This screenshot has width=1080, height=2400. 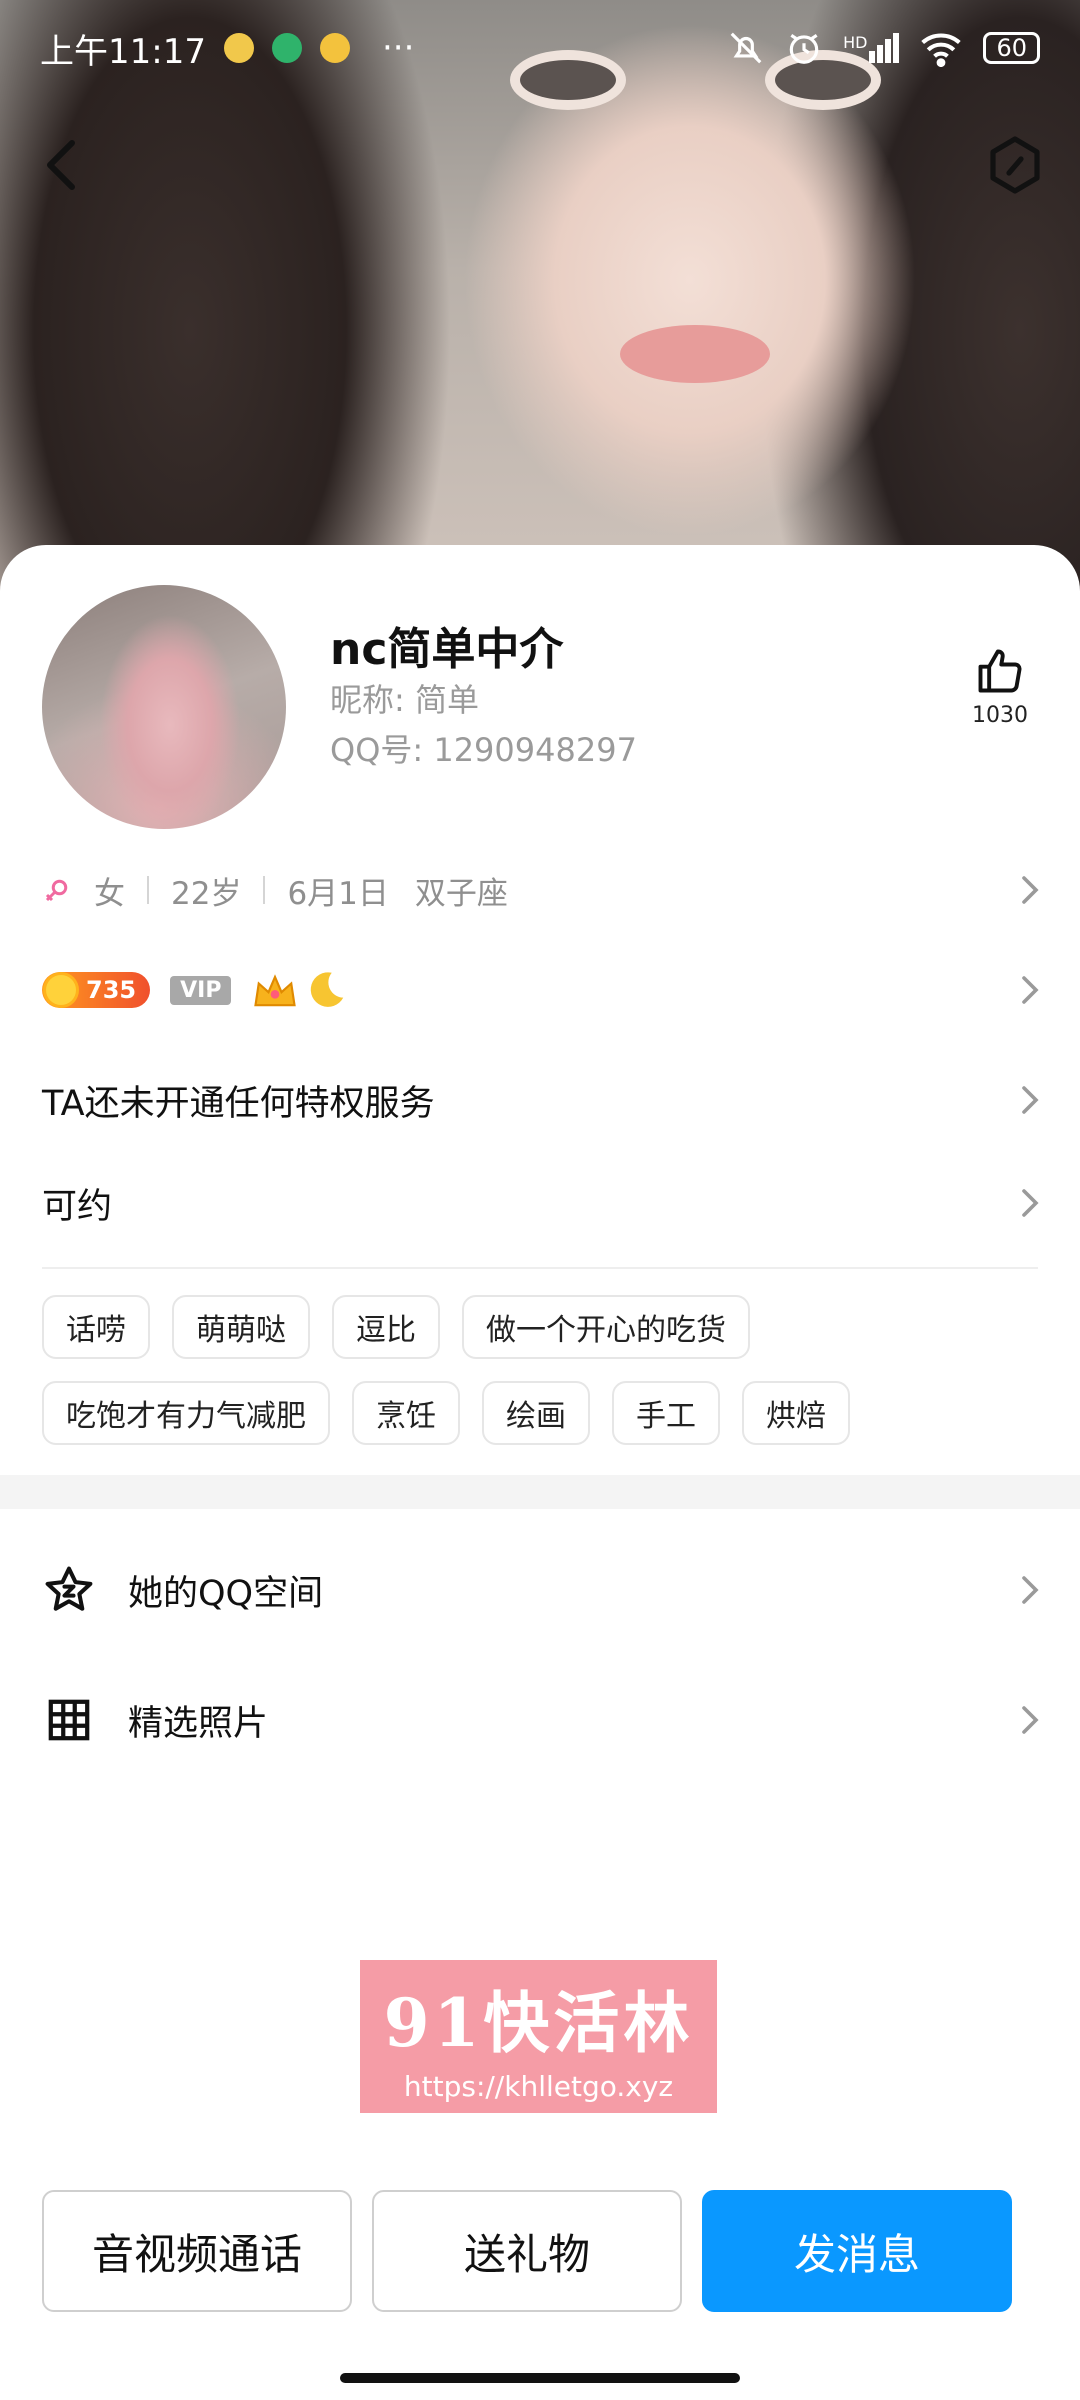 What do you see at coordinates (871, 48) in the screenshot?
I see `signal-icon: HD` at bounding box center [871, 48].